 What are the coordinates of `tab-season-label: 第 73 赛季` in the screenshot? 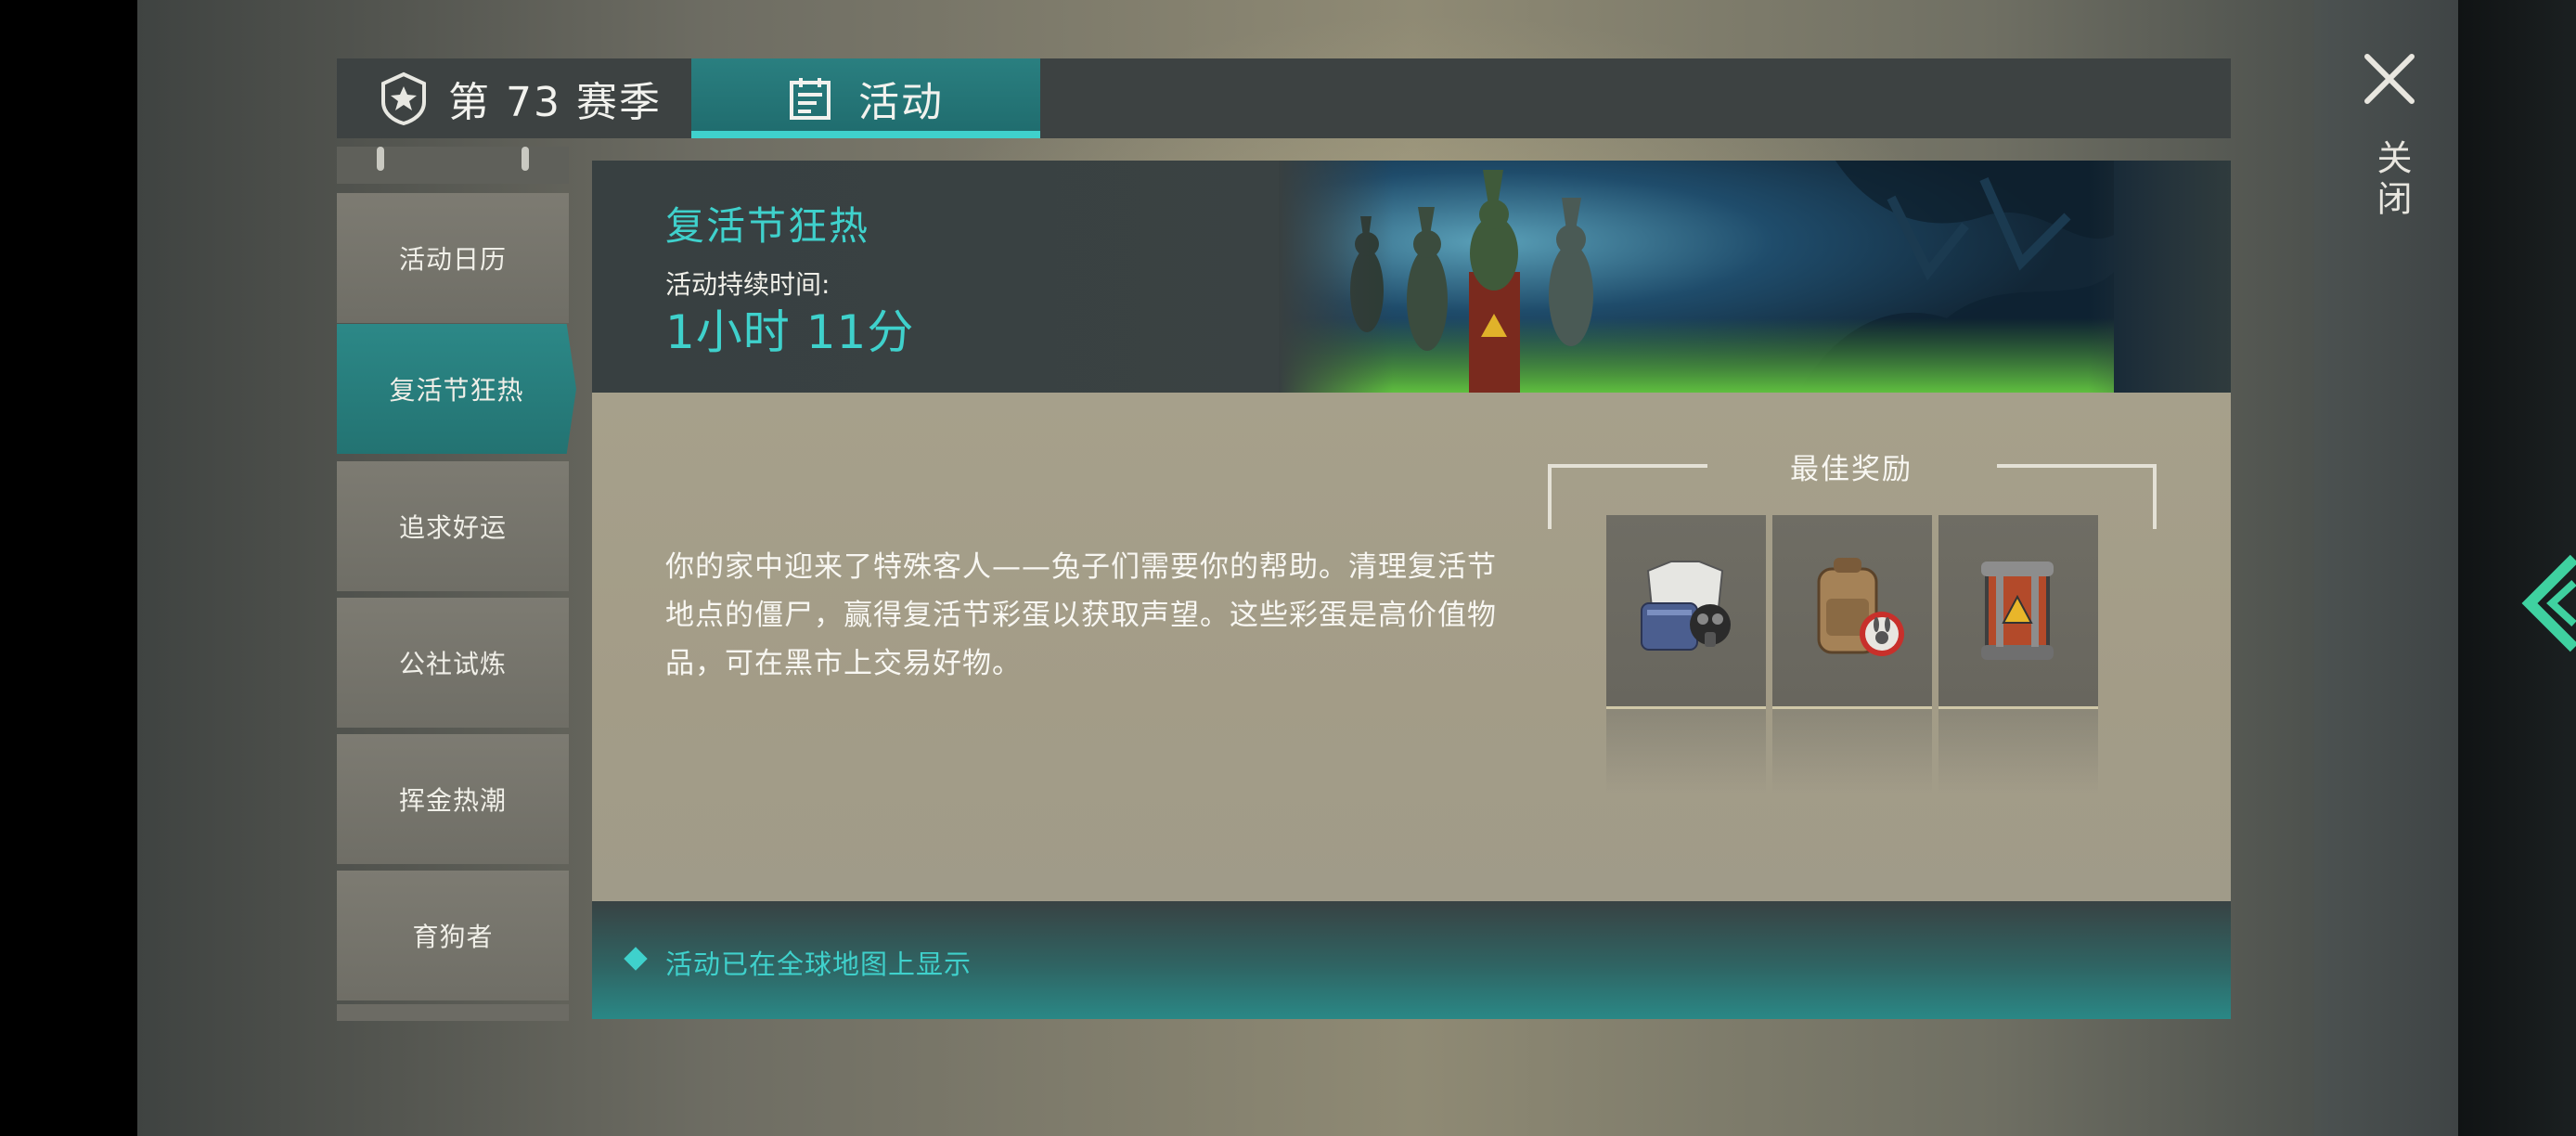 It's located at (555, 102).